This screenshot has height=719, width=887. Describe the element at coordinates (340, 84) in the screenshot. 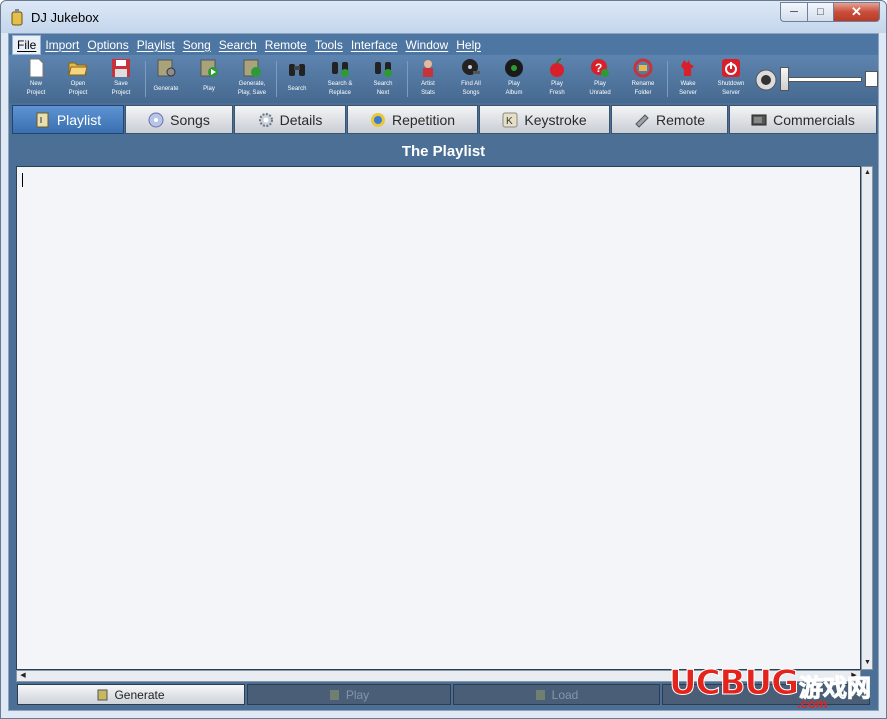

I see `search-replace-label-1: Search &` at that location.